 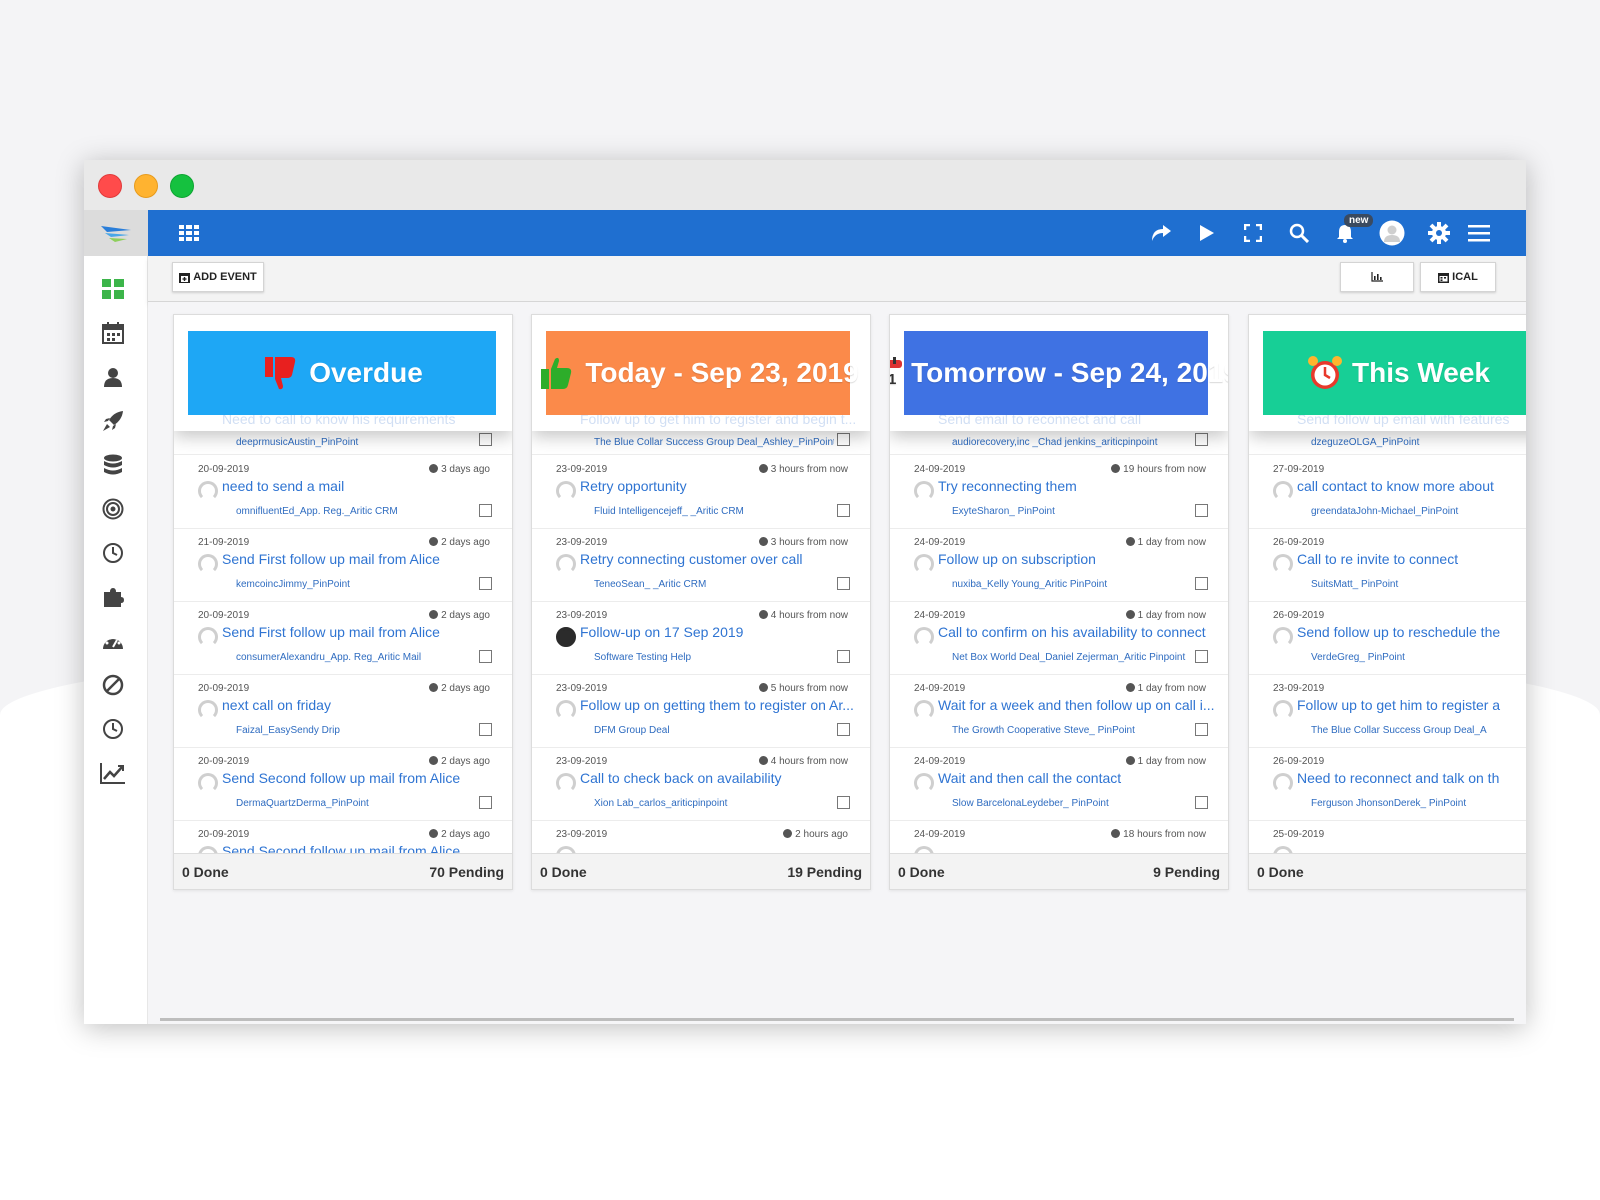 I want to click on apps-grid-icon, so click(x=189, y=233).